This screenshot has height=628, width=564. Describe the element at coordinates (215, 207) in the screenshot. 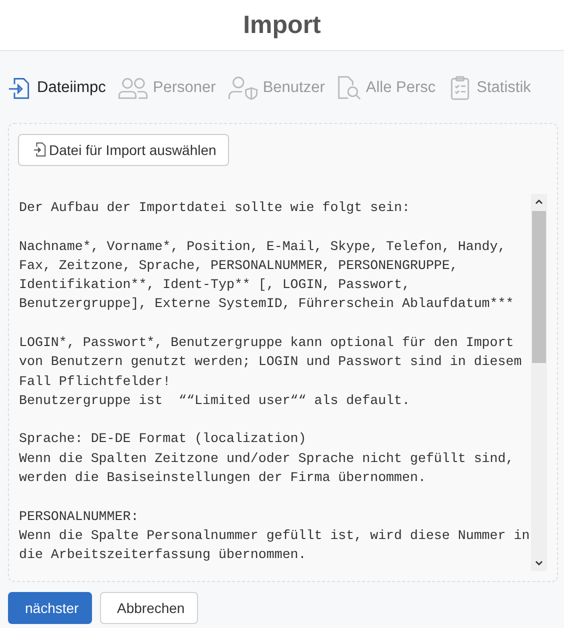

I see `description-line: Der Aufbau der Importdatei sollte wie folgt sein:` at that location.